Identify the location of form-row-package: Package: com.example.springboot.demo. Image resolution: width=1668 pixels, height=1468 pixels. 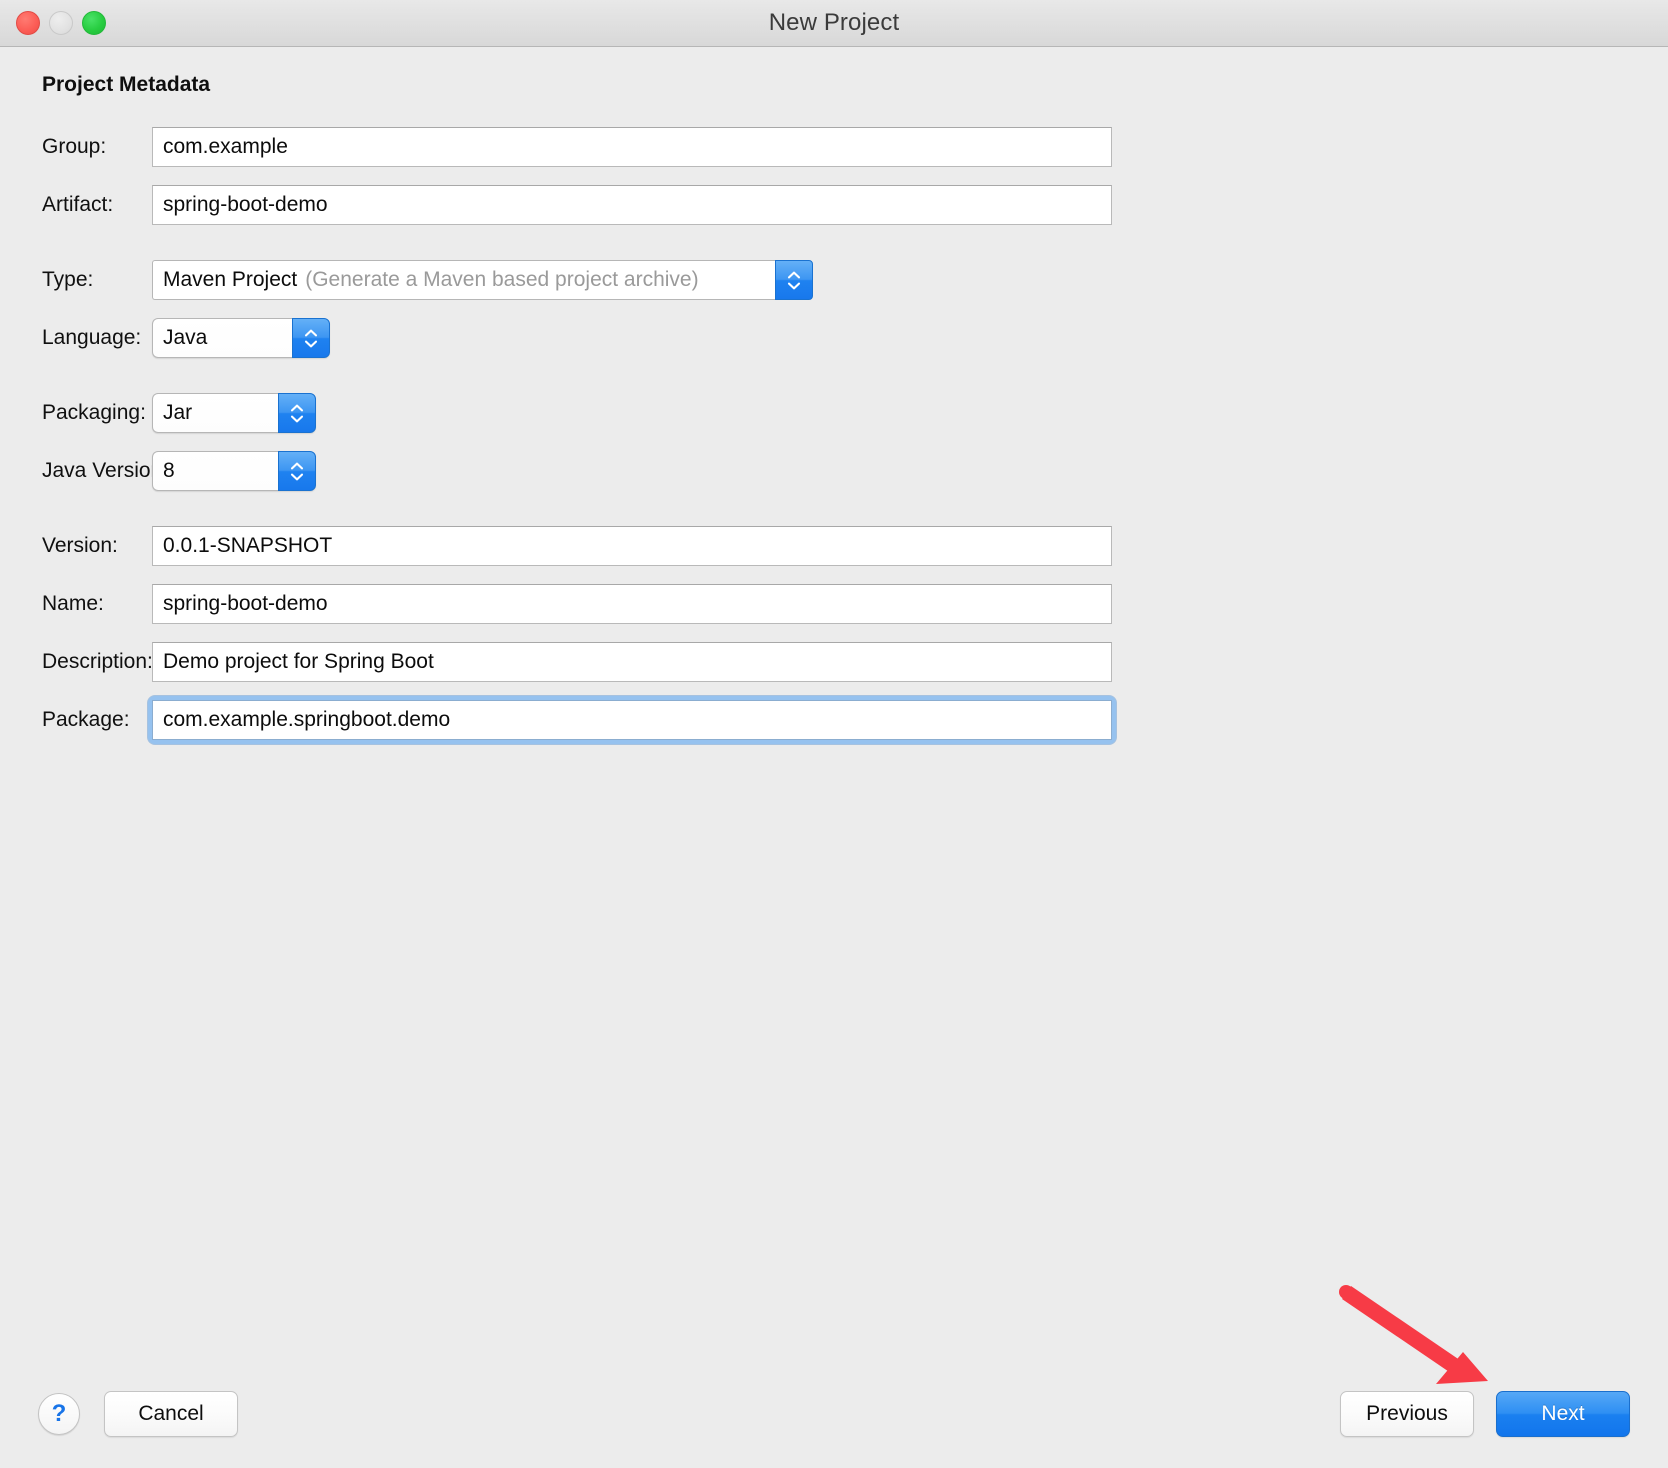
(834, 720).